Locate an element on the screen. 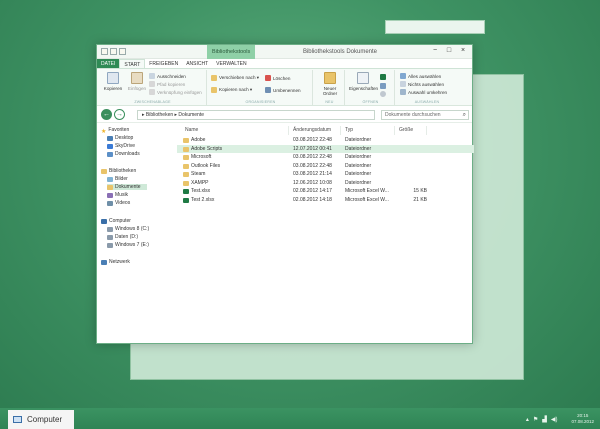 The width and height of the screenshot is (600, 429). flag-icon: ⚑ is located at coordinates (535, 419).